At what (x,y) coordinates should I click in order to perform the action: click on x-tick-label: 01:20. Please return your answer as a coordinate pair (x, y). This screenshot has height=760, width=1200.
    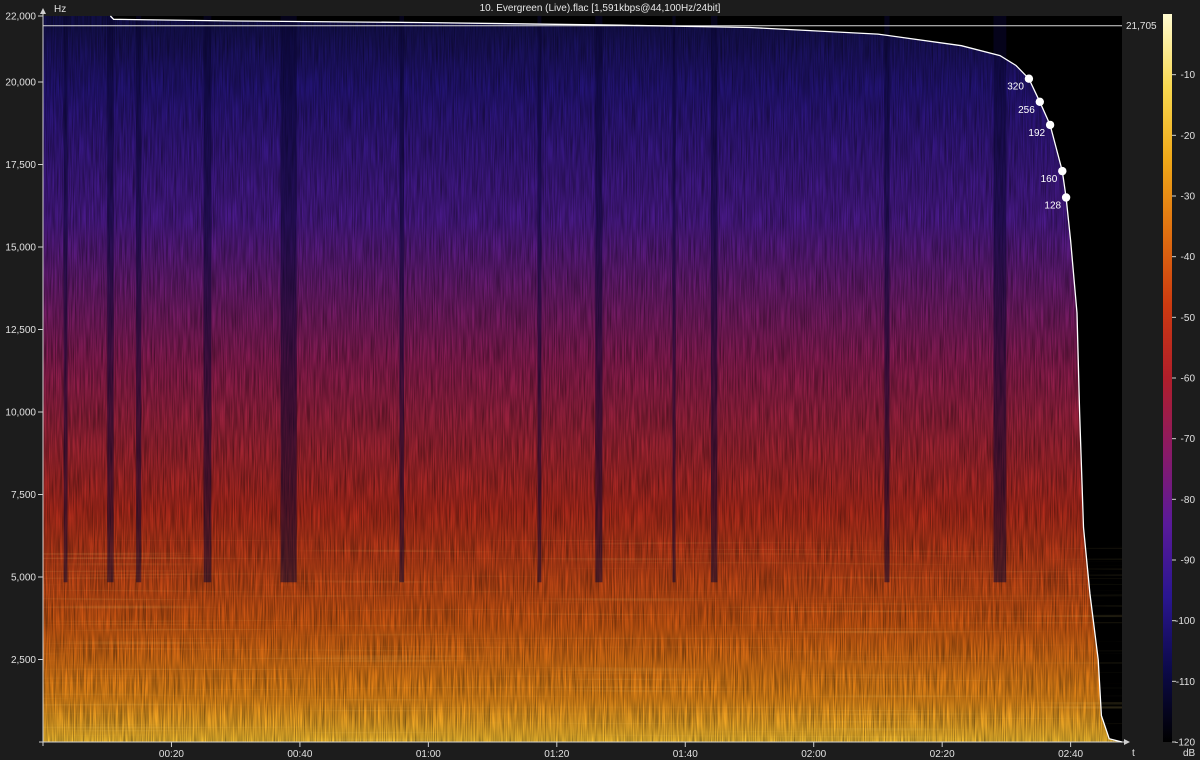
    Looking at the image, I should click on (556, 754).